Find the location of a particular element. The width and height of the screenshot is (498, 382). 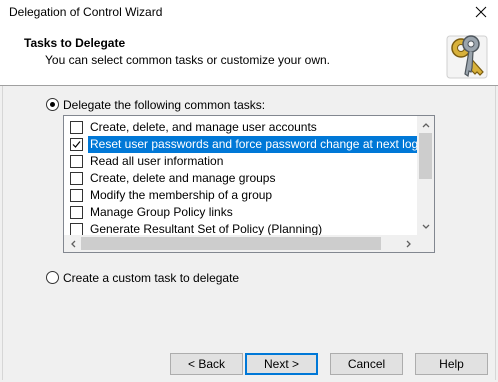

list-item: Modify the membership of a group is located at coordinates (246, 195).